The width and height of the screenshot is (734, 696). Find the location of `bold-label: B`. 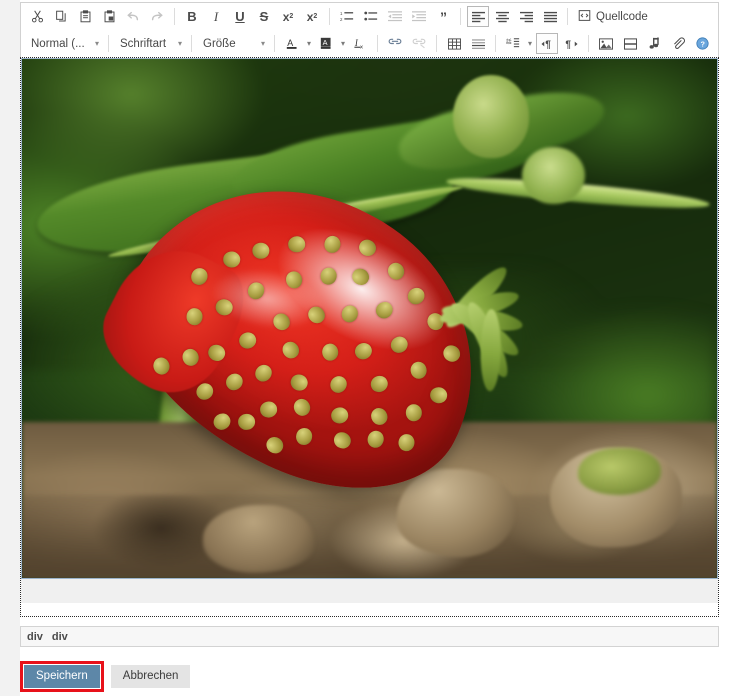

bold-label: B is located at coordinates (192, 16).